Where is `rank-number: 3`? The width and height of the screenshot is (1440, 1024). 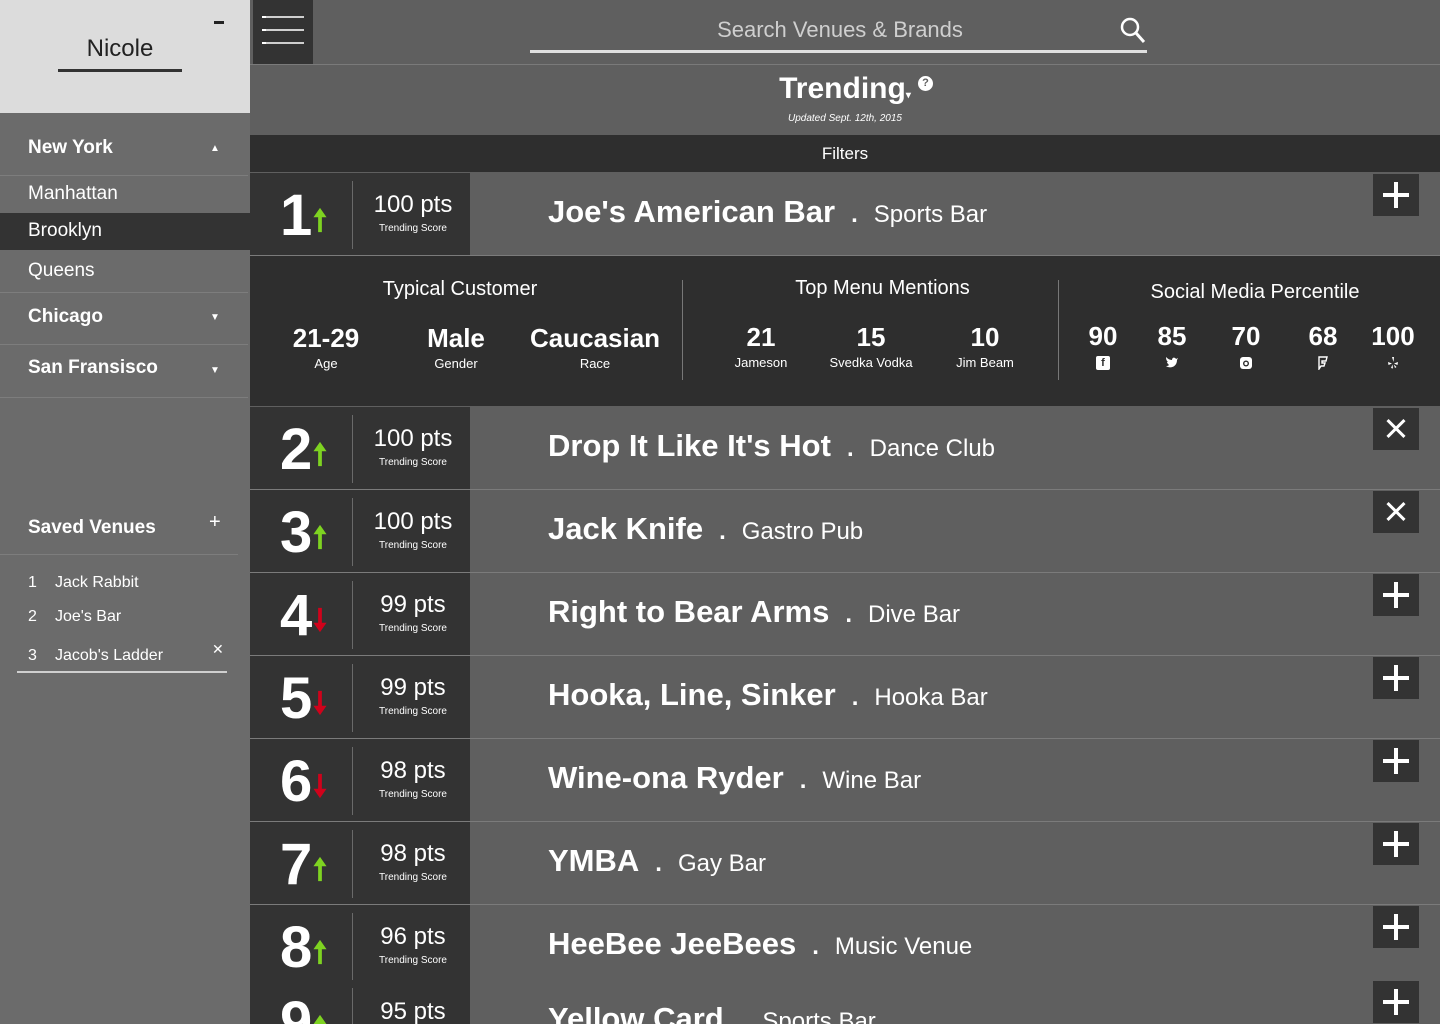 rank-number: 3 is located at coordinates (296, 532).